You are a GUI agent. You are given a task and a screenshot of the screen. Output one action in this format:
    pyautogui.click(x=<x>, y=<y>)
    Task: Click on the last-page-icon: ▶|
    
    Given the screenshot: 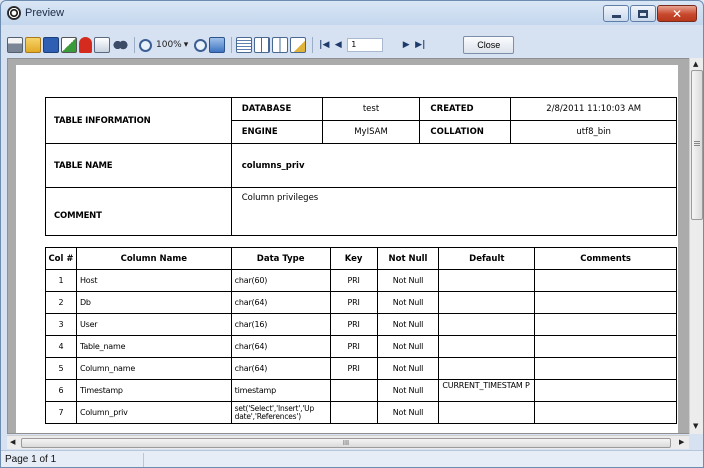 What is the action you would take?
    pyautogui.click(x=420, y=45)
    